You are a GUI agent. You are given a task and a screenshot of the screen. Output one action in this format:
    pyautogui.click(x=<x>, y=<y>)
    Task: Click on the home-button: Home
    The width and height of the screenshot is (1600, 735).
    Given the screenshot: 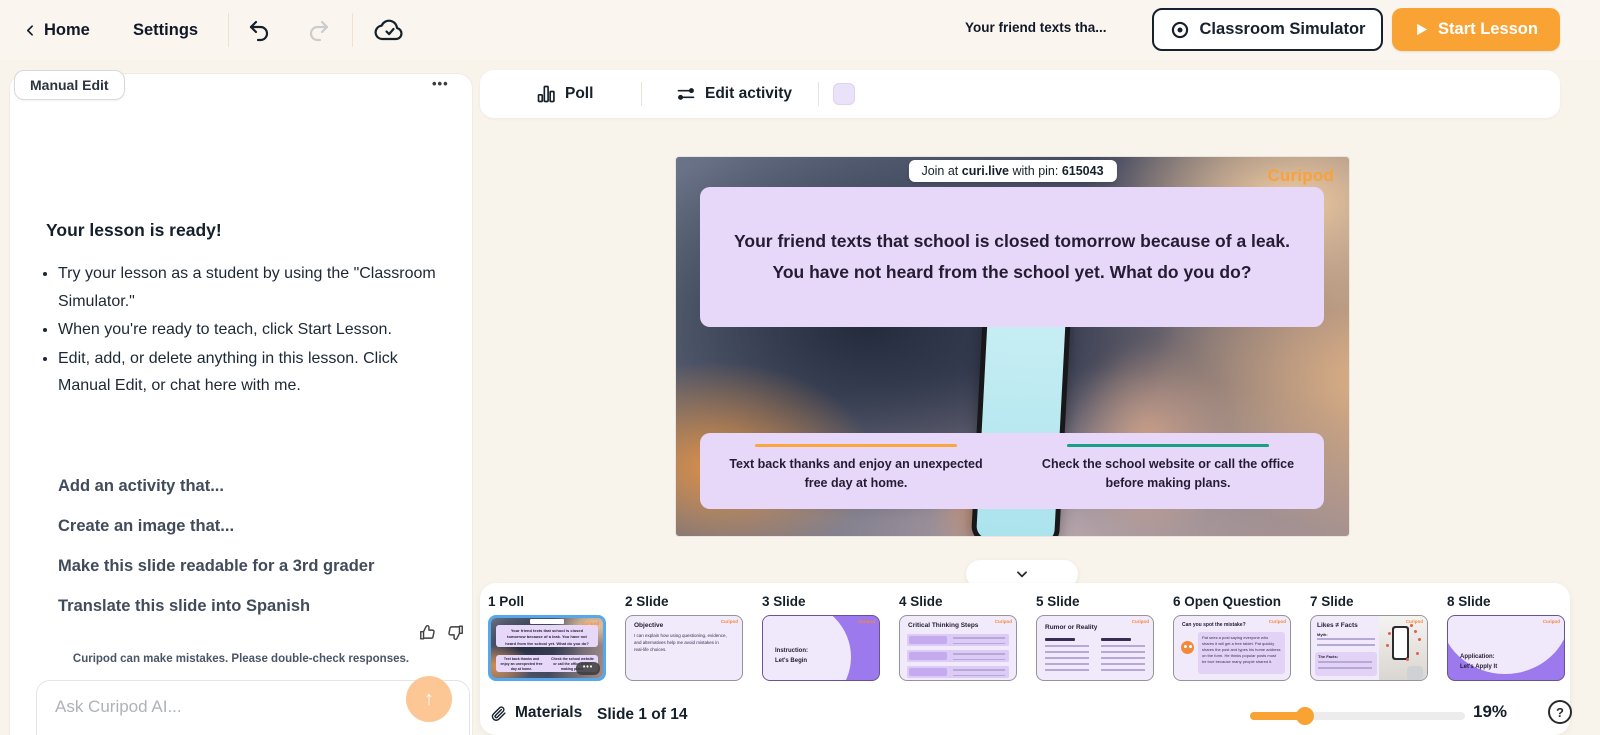 What is the action you would take?
    pyautogui.click(x=57, y=30)
    